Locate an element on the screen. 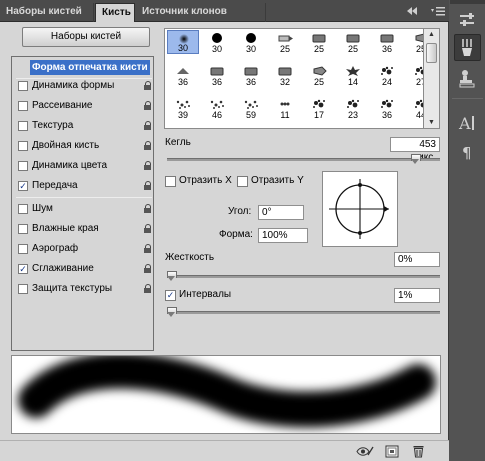 The image size is (485, 461). collapse-panel-icon is located at coordinates (412, 11).